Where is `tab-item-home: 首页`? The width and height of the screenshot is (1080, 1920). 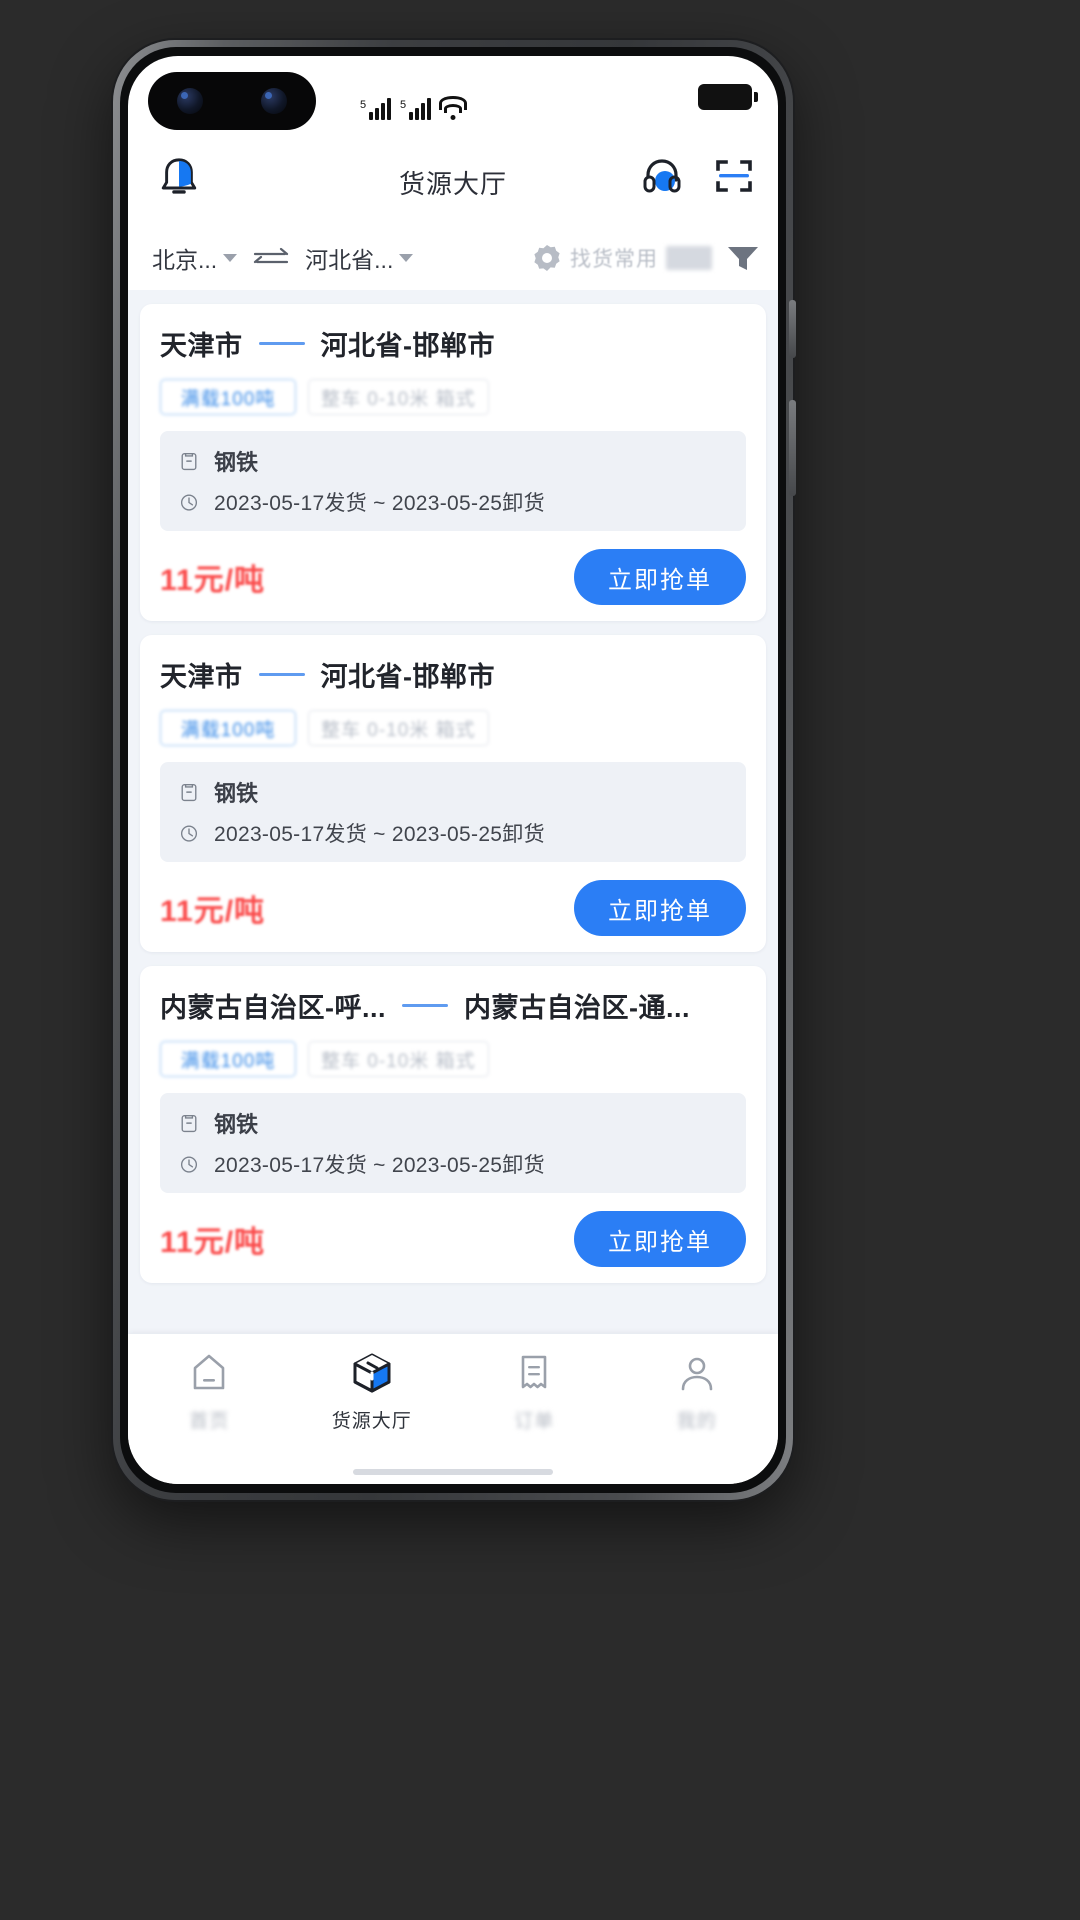 tab-item-home: 首页 is located at coordinates (209, 1391).